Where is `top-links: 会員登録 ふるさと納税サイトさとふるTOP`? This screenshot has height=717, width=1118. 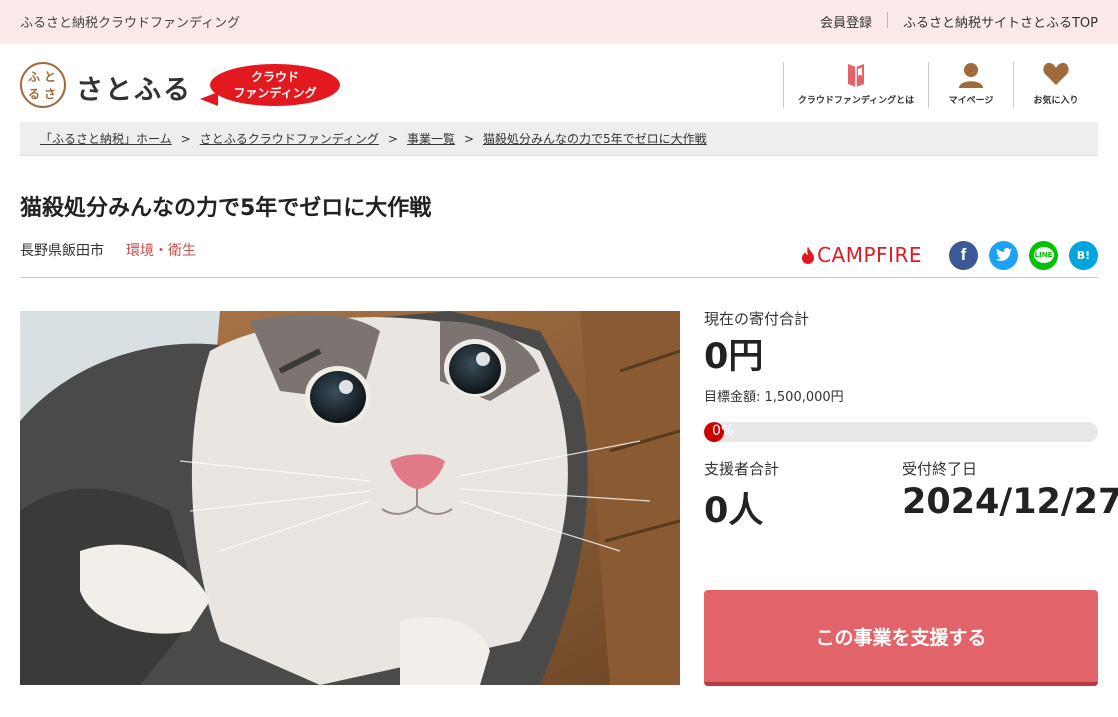
top-links: 会員登録 ふるさと納税サイトさとふるTOP is located at coordinates (959, 21).